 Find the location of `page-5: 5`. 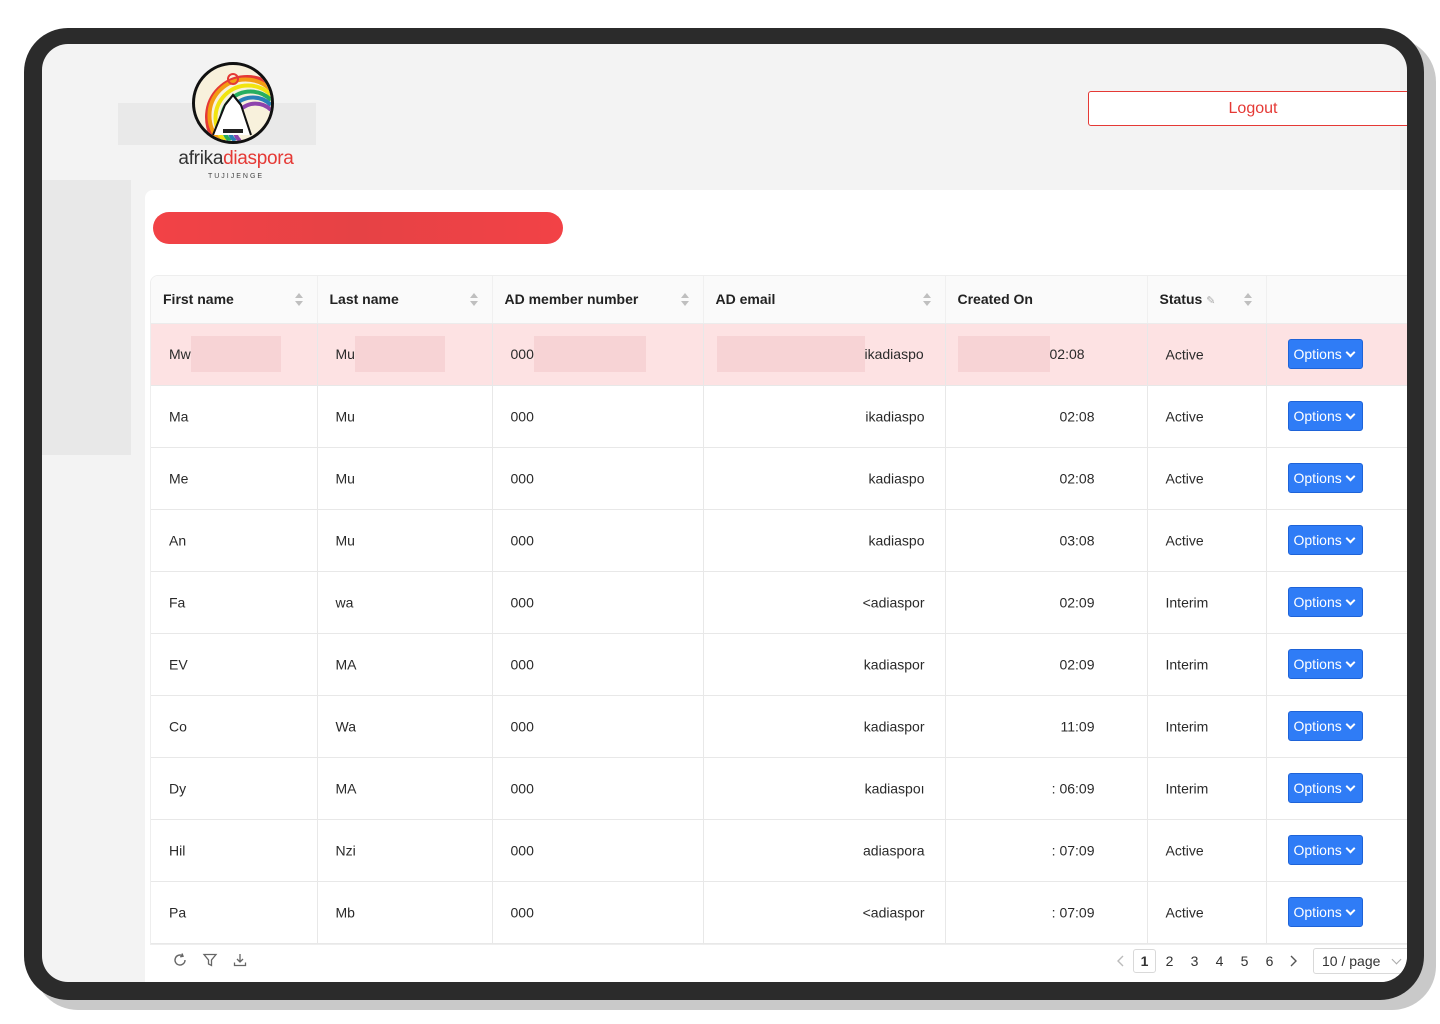

page-5: 5 is located at coordinates (1244, 961).